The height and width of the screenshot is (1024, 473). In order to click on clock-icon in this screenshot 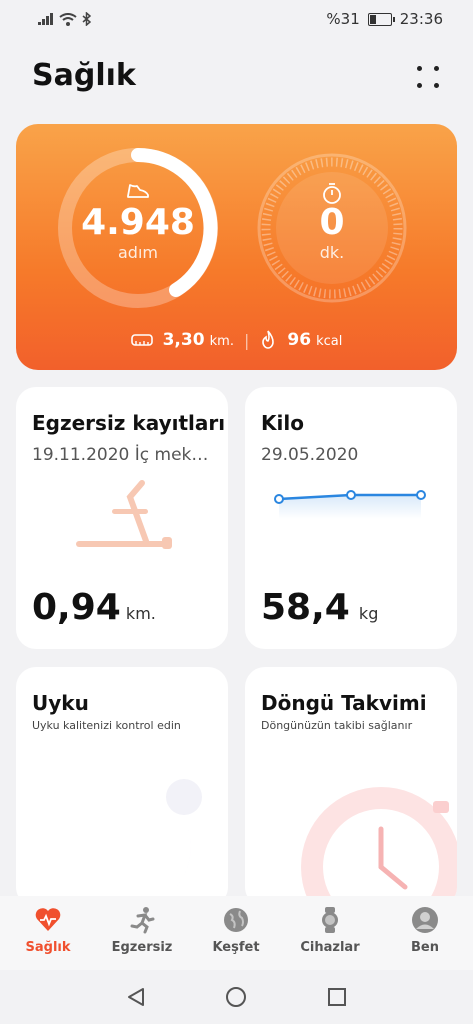, I will do `click(379, 847)`.